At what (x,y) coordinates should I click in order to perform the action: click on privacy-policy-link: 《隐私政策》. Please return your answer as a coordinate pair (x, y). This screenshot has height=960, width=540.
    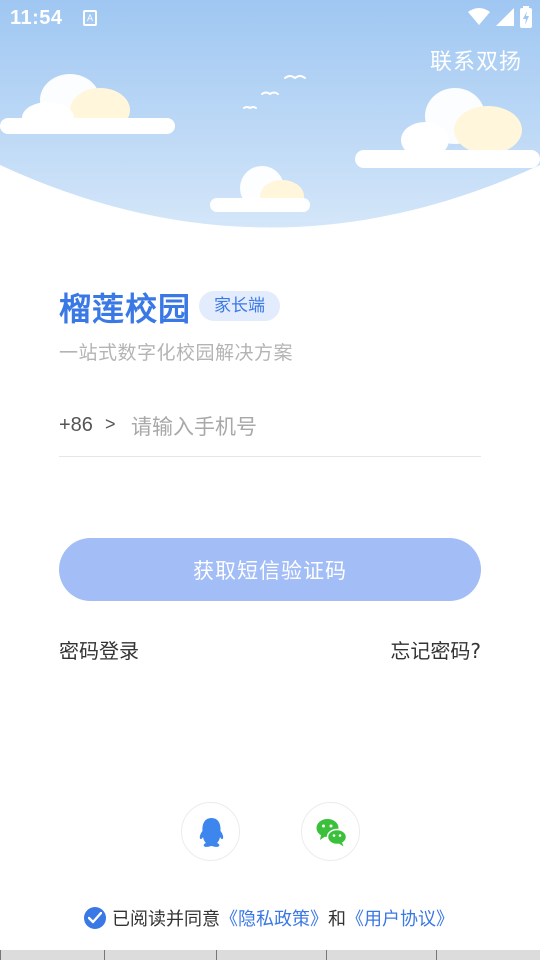
    Looking at the image, I should click on (274, 918).